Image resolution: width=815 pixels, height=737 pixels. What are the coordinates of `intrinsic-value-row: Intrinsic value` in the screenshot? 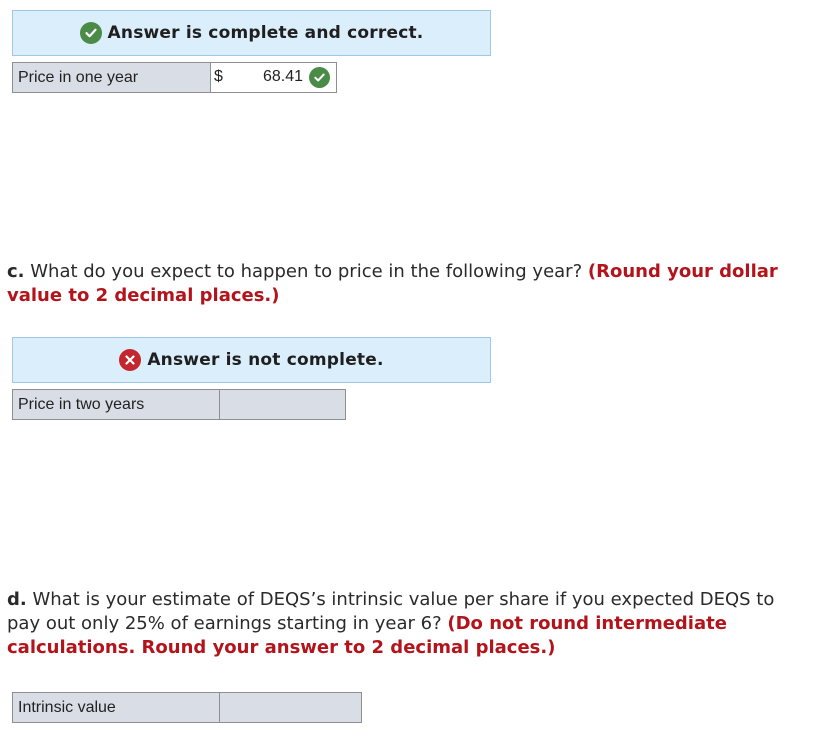 It's located at (187, 707).